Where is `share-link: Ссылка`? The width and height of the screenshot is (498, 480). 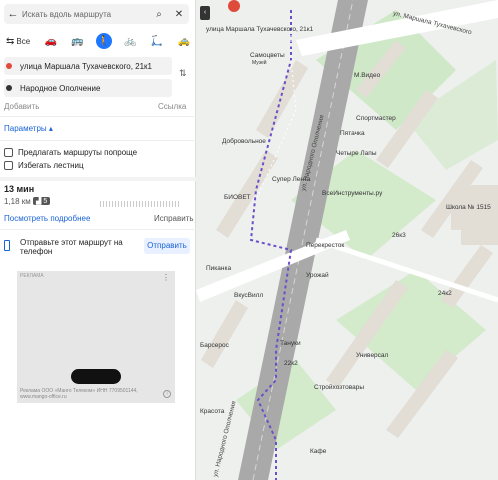 share-link: Ссылка is located at coordinates (172, 106).